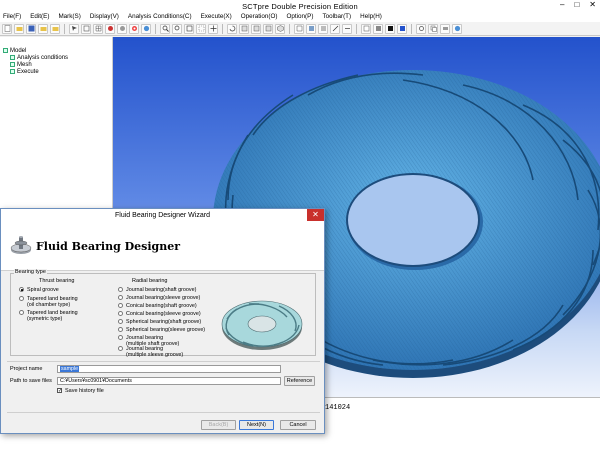 This screenshot has height=459, width=600. Describe the element at coordinates (323, 28) in the screenshot. I see `hidden-line-icon` at that location.